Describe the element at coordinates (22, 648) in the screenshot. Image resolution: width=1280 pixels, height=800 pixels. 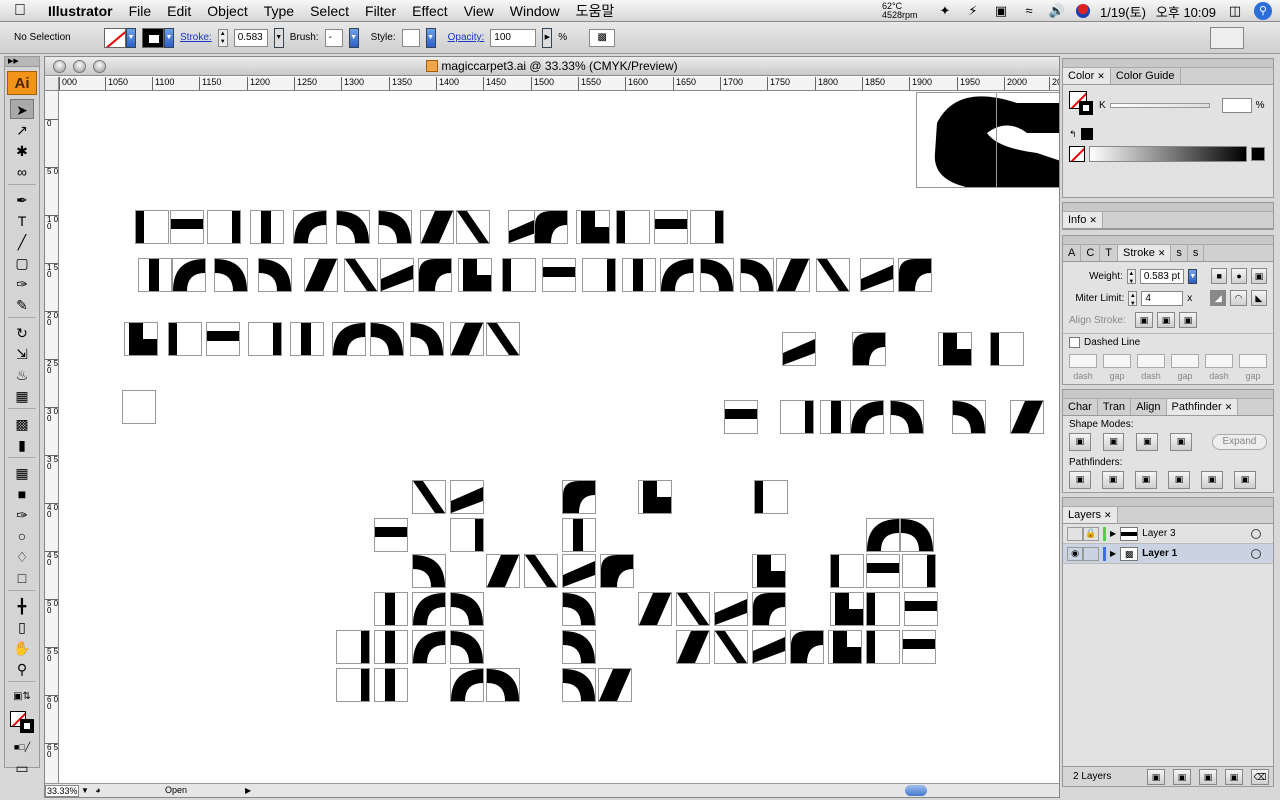
I see `hand-icon: ✋` at that location.